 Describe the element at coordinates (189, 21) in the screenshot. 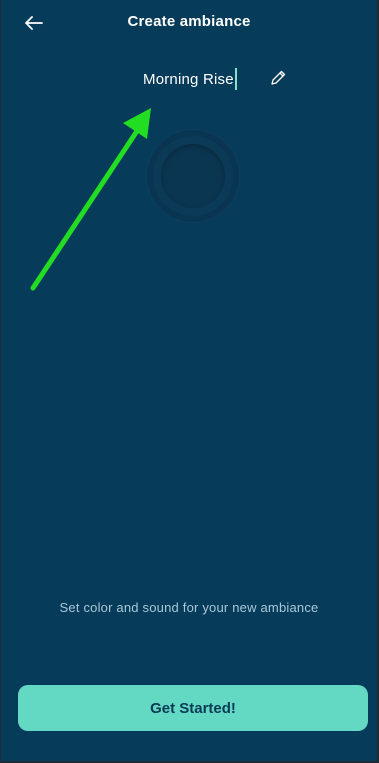

I see `page-title: Create ambiance` at that location.